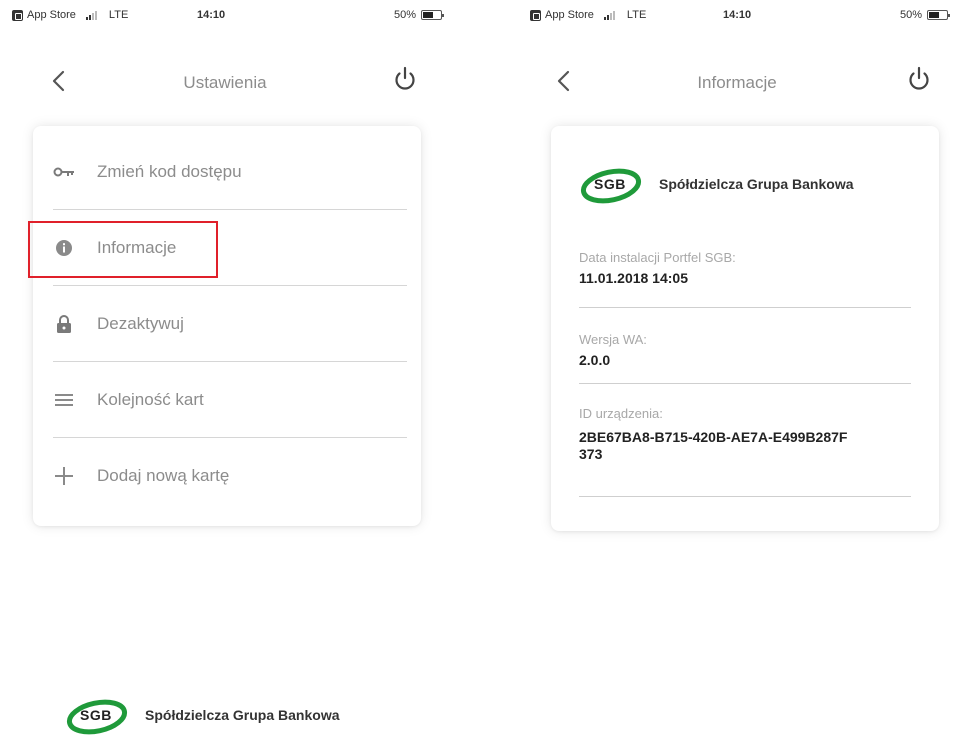 The width and height of the screenshot is (956, 751). I want to click on menu-item-card-order: Kolejność kart, so click(230, 400).